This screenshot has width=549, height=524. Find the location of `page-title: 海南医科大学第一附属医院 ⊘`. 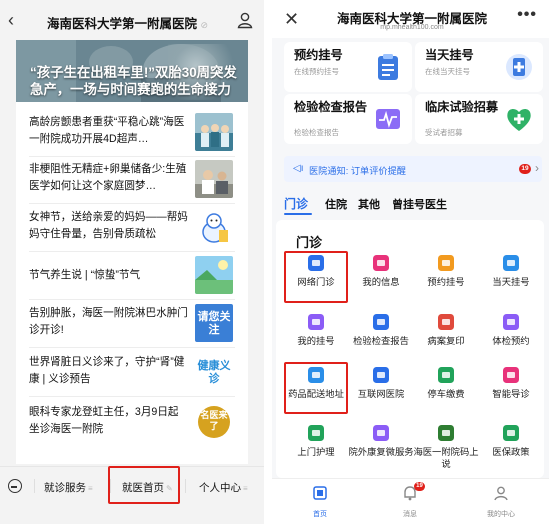

page-title: 海南医科大学第一附属医院 ⊘ is located at coordinates (127, 24).